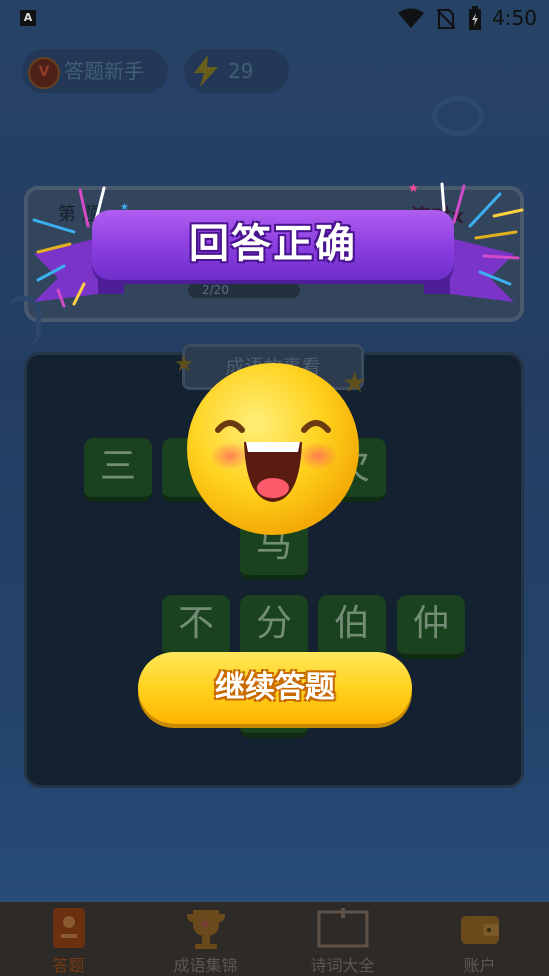 This screenshot has height=976, width=549. What do you see at coordinates (342, 965) in the screenshot?
I see `tab-label: 诗词大全` at bounding box center [342, 965].